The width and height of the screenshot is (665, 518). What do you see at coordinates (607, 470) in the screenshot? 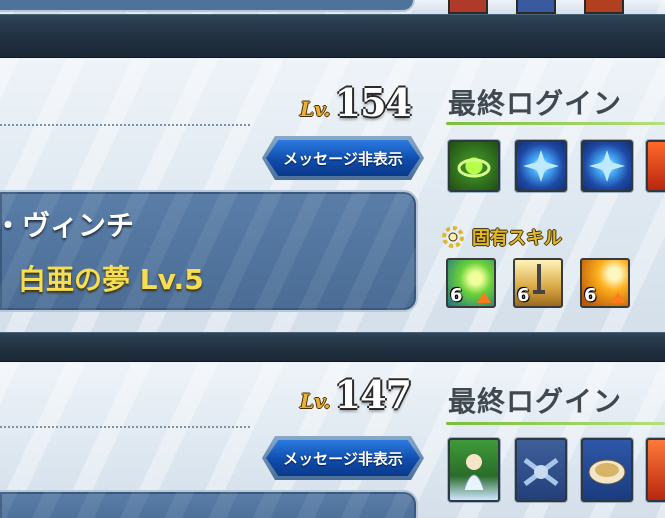
I see `soup-icon` at bounding box center [607, 470].